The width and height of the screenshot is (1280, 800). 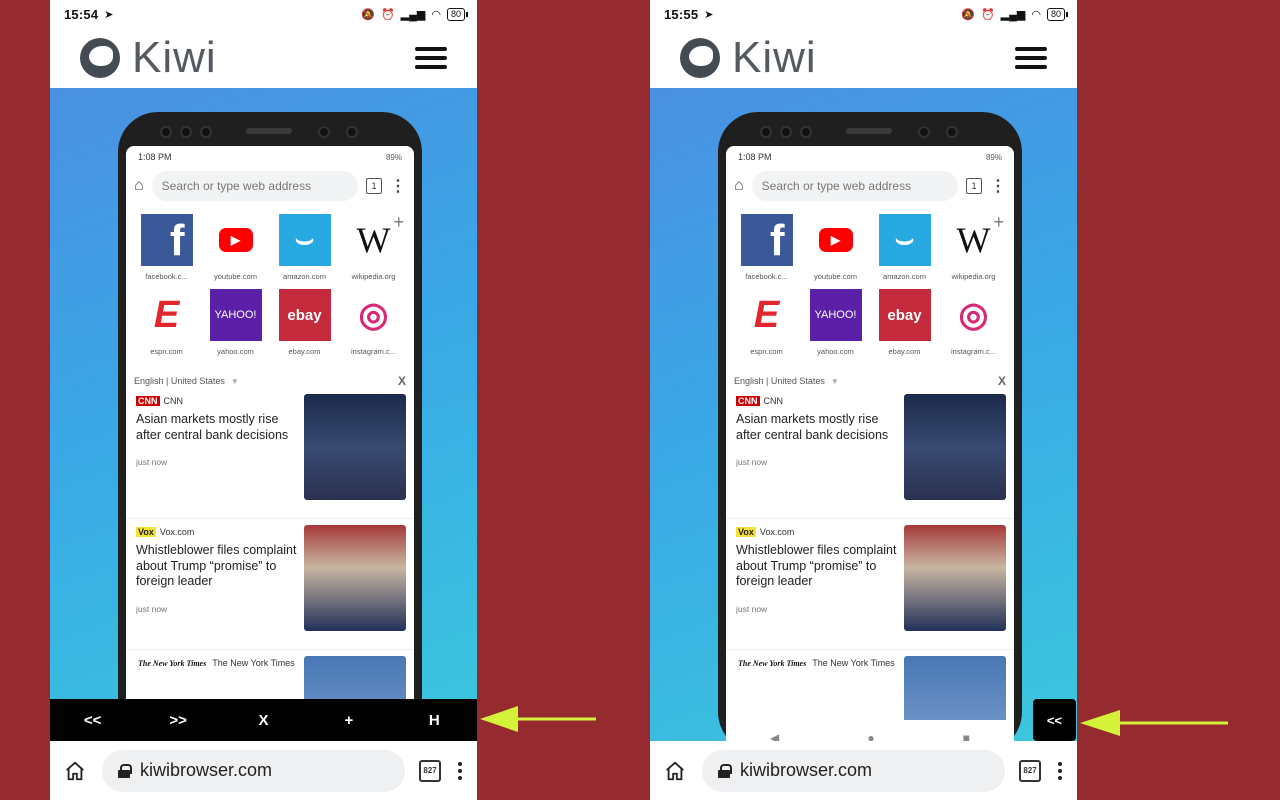 I want to click on speed-dial-tile: ▶ youtube.com, so click(x=835, y=247).